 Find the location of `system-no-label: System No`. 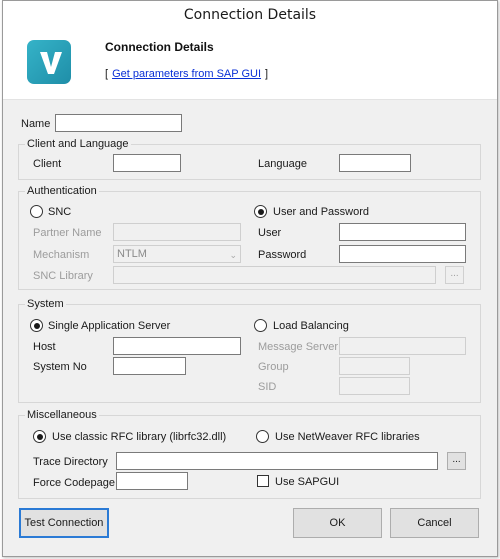

system-no-label: System No is located at coordinates (60, 367).